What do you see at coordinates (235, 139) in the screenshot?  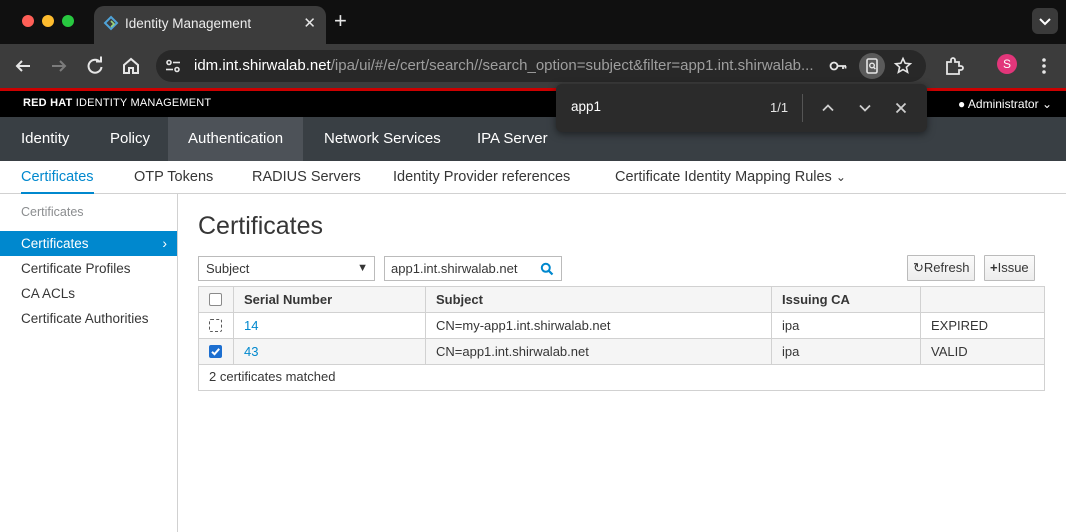 I see `nav-authentication: Authentication` at bounding box center [235, 139].